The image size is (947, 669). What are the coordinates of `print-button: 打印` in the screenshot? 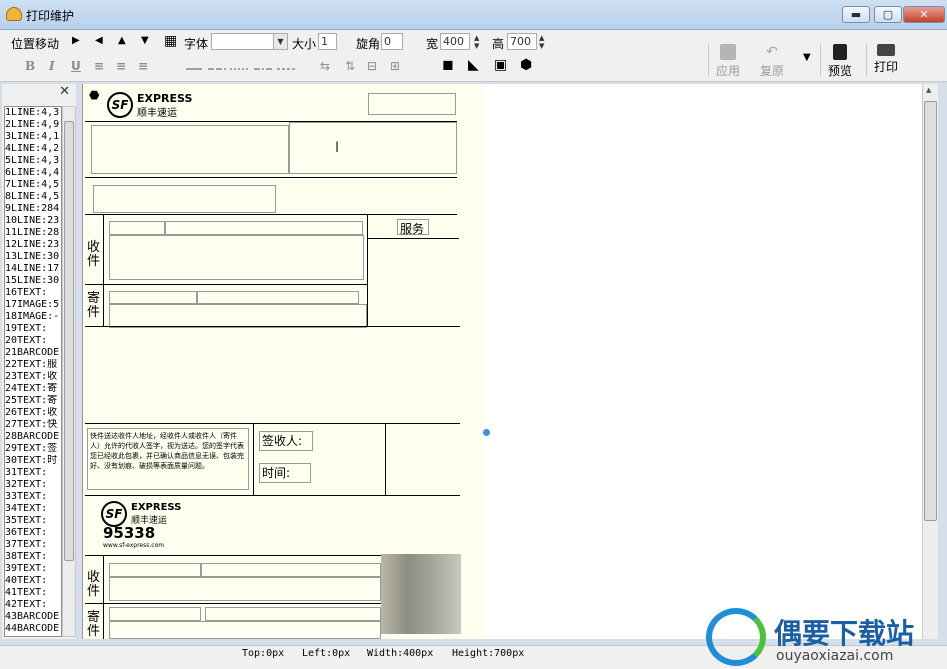 It's located at (886, 59).